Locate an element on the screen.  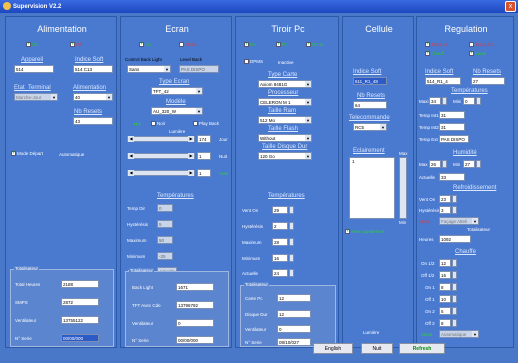
tft-avec-cde-field: 13796792 is located at coordinates (195, 305).